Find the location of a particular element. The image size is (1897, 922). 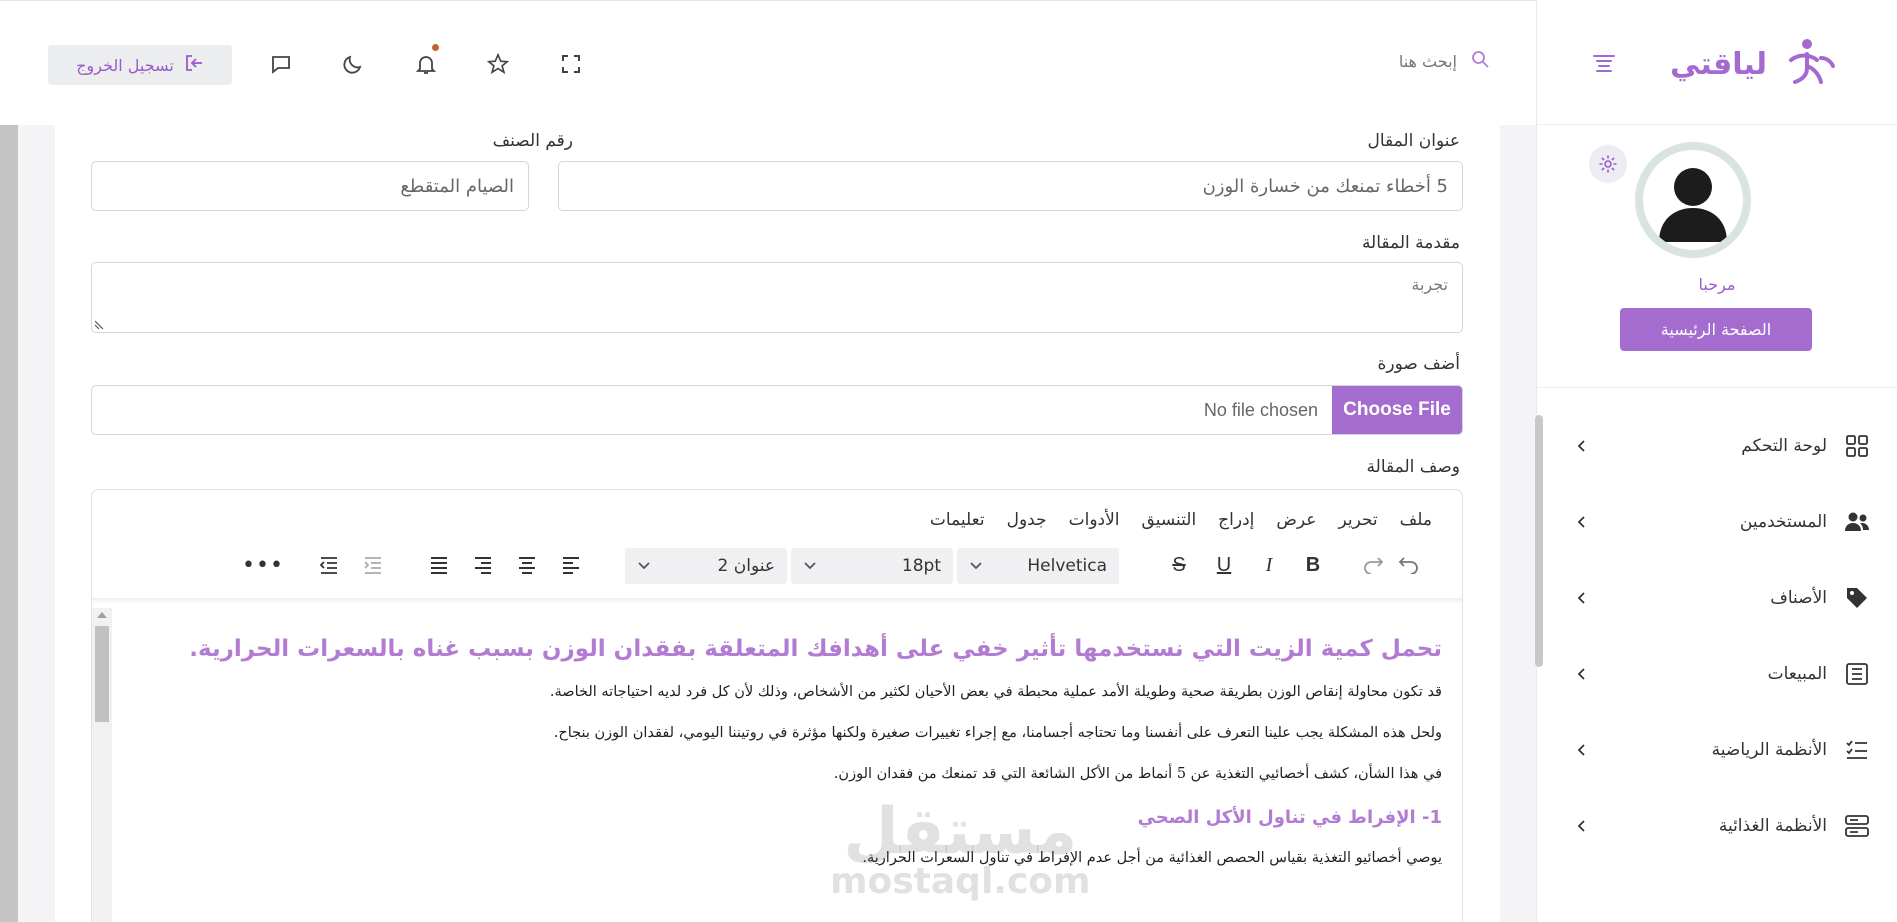

settings-gear-icon is located at coordinates (1608, 164).